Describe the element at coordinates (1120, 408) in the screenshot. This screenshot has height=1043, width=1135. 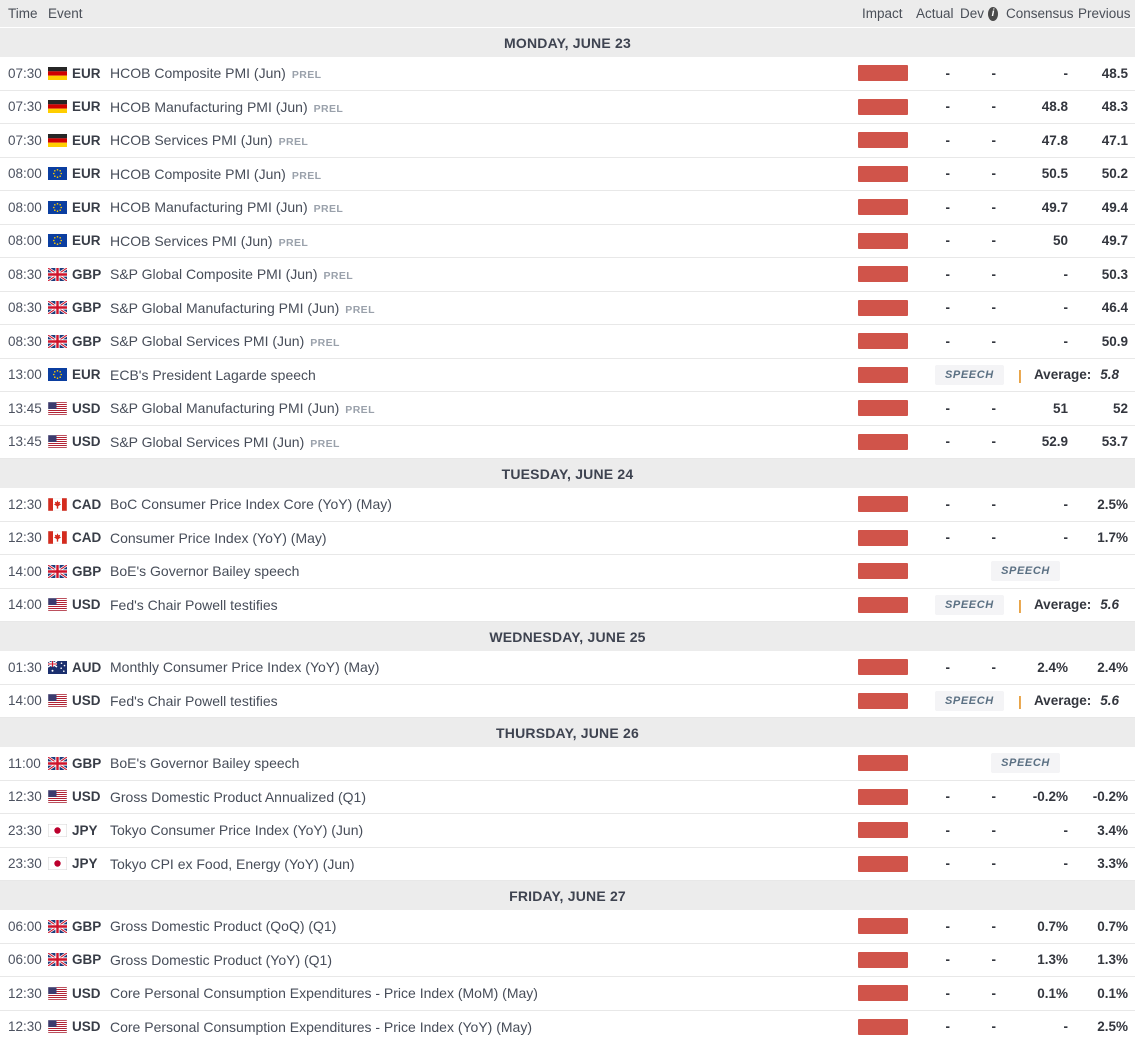
I see `previous-value: 52` at that location.